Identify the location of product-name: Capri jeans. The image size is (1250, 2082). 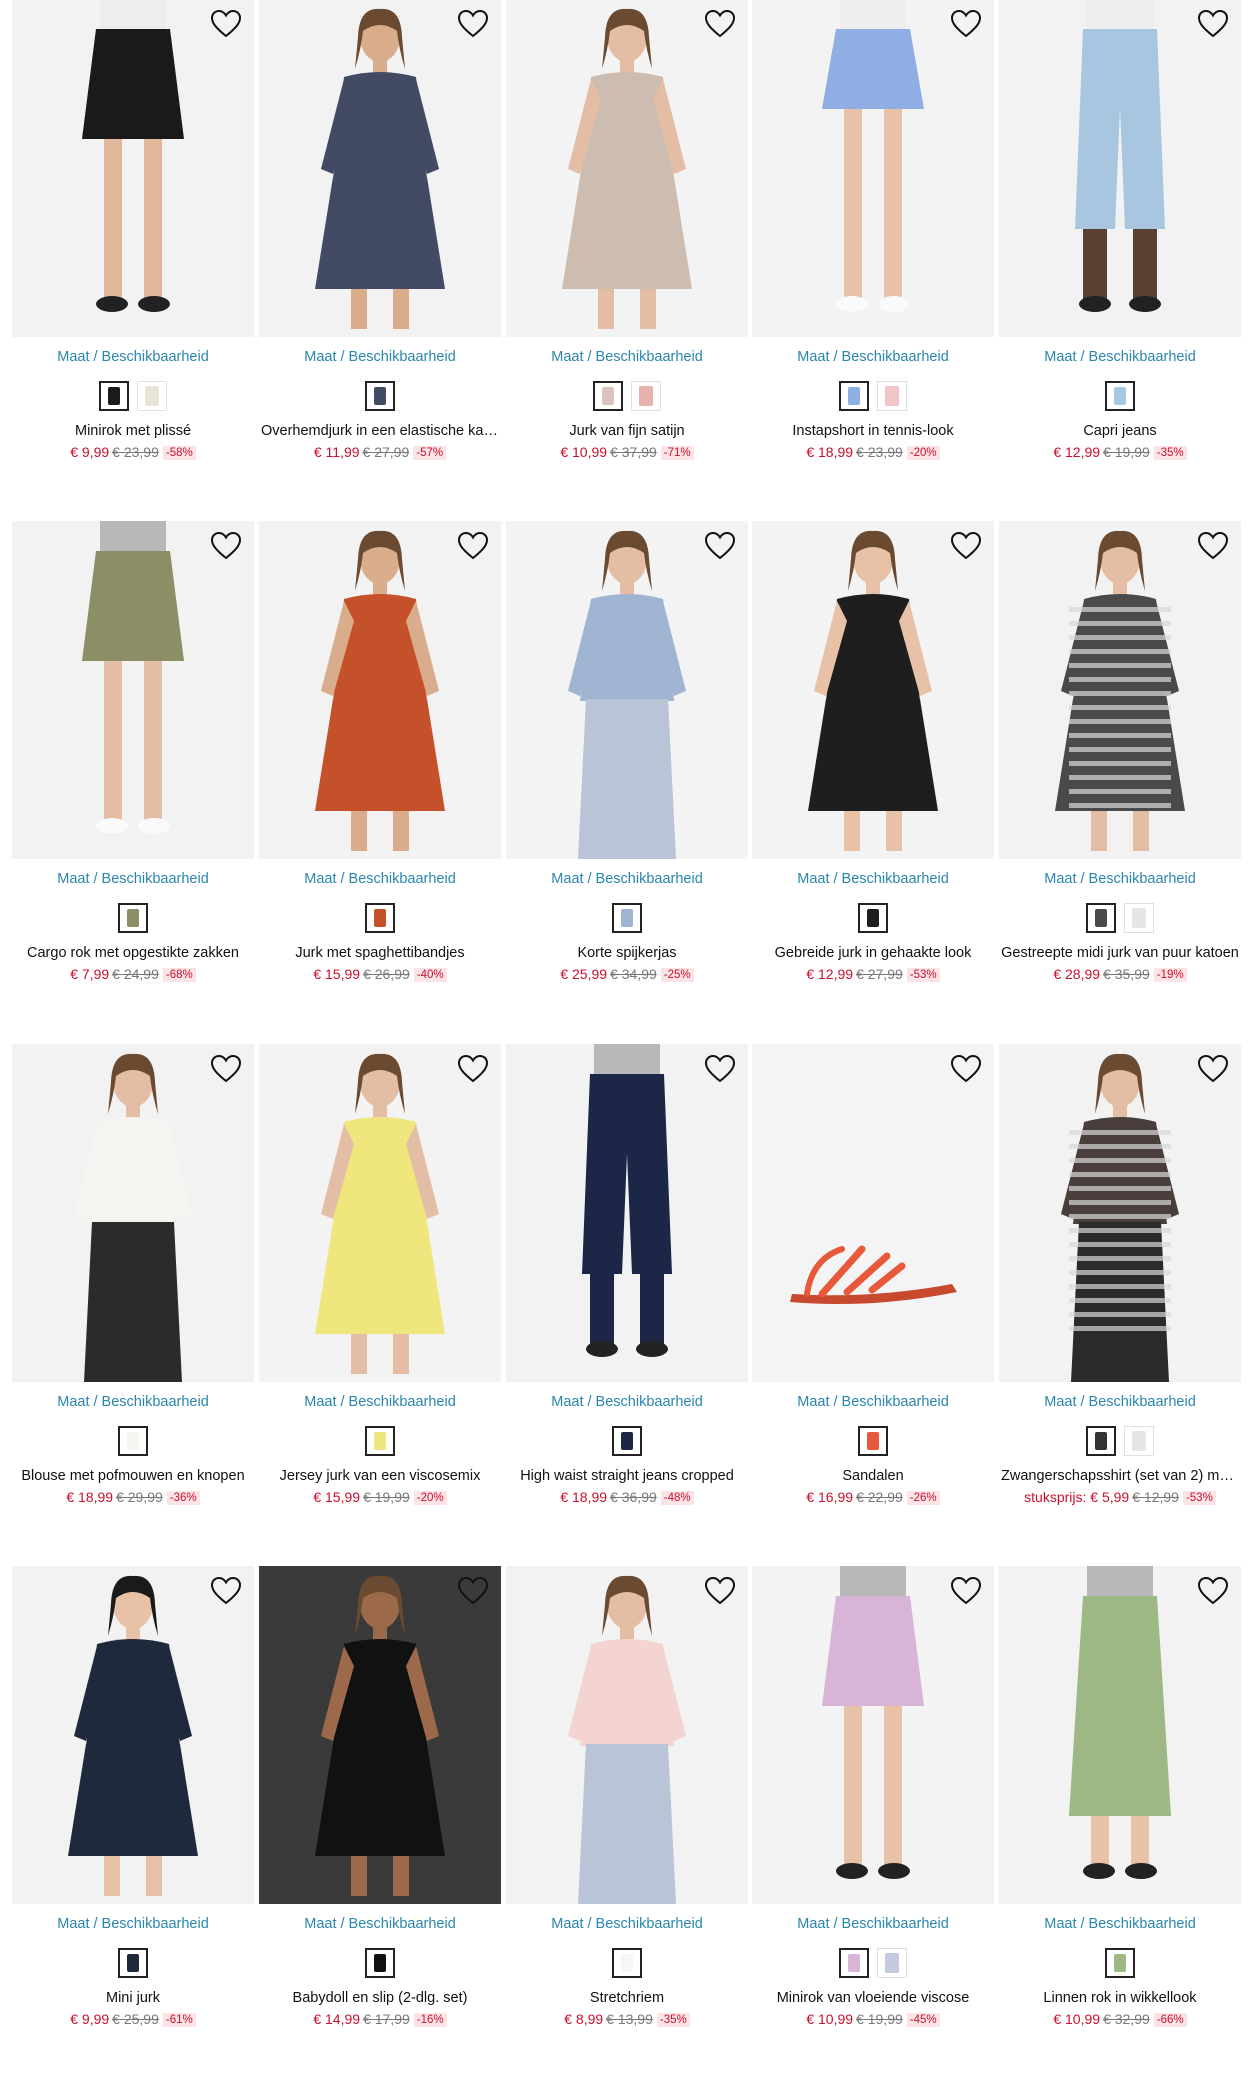
(1120, 431).